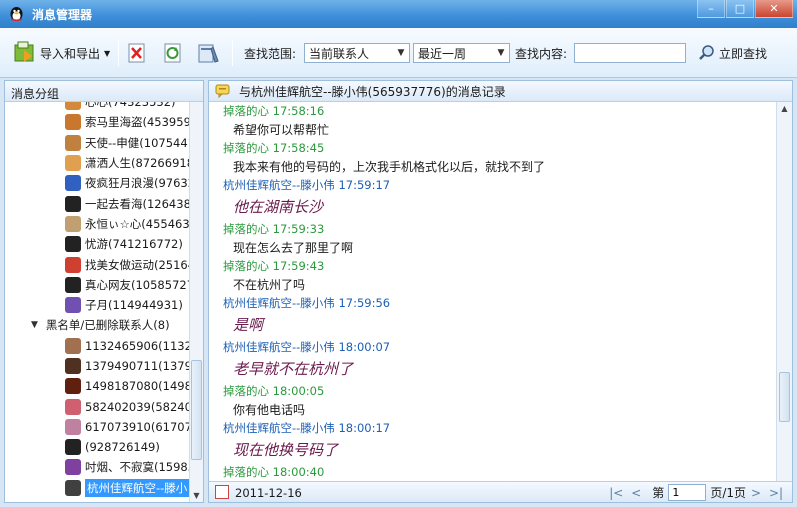 This screenshot has height=507, width=797. I want to click on message-footer: 2011-12-16 |< < 第 页/1页 > >|, so click(500, 491).